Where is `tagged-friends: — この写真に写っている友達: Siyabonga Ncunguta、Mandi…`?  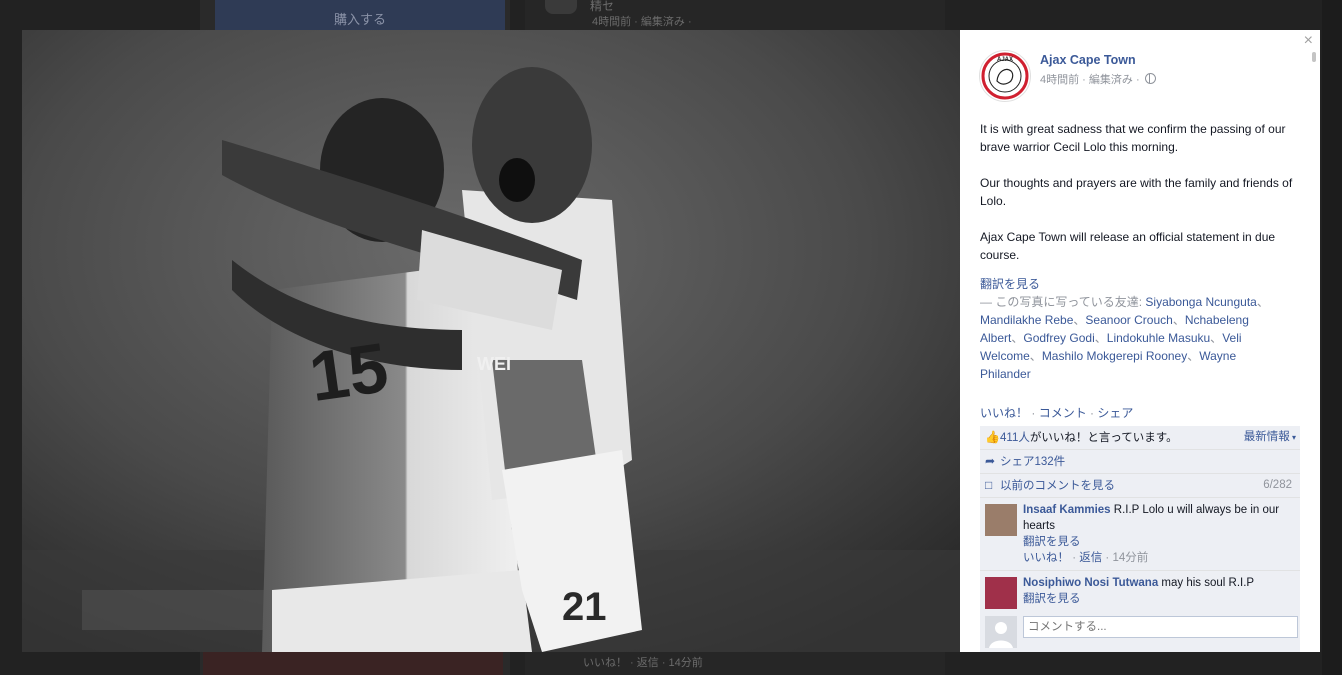 tagged-friends: — この写真に写っている友達: Siyabonga Ncunguta、Mandi… is located at coordinates (1130, 338).